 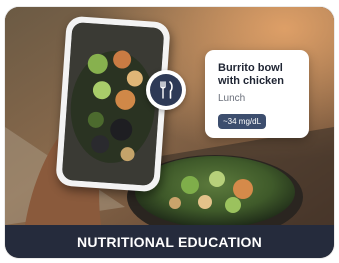 I want to click on meal-icon-badge, so click(x=166, y=90).